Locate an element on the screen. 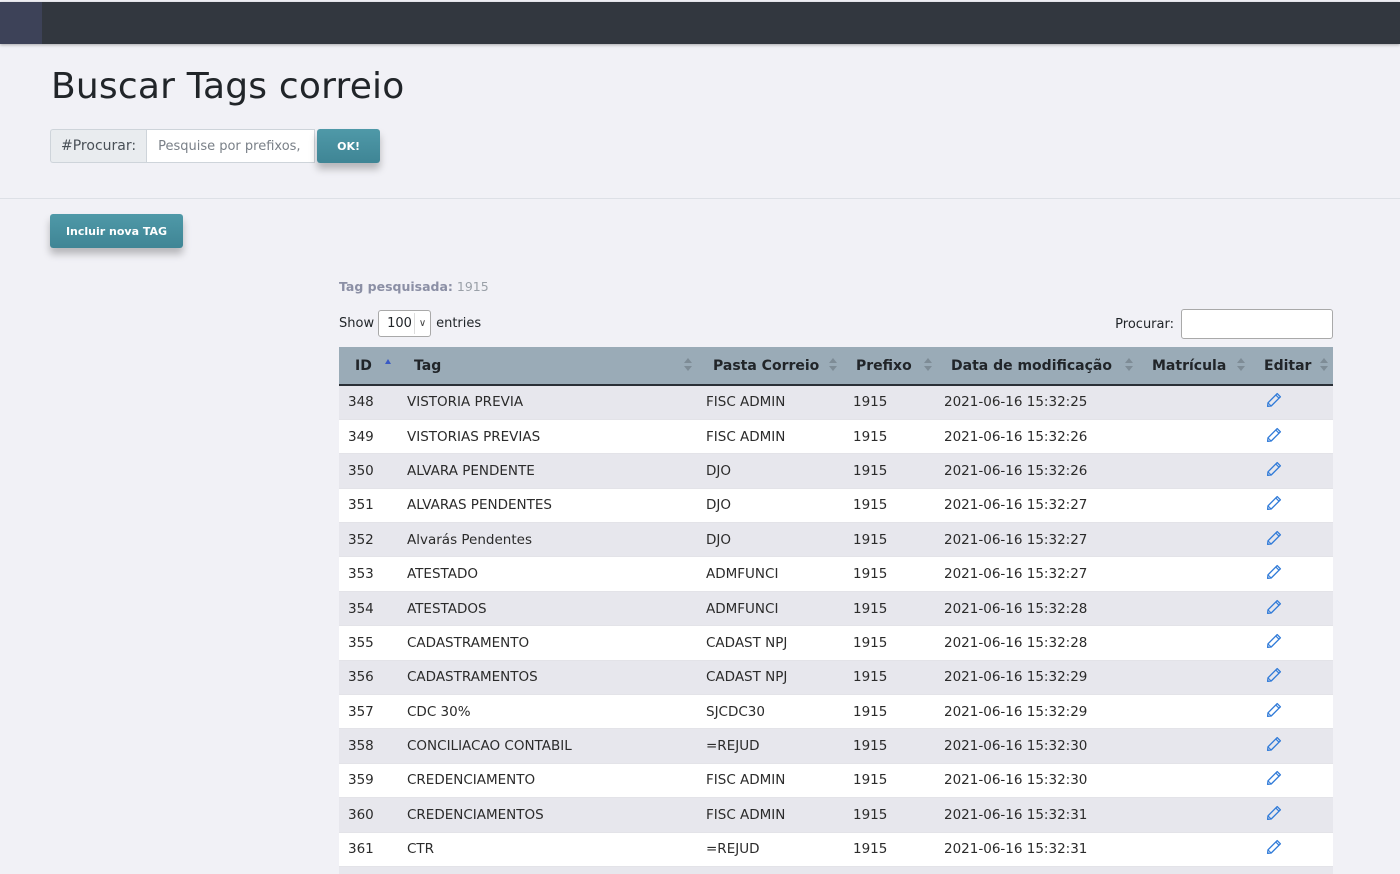 The height and width of the screenshot is (874, 1400). header-col-data-modificacao: Data de modificação is located at coordinates (1037, 366).